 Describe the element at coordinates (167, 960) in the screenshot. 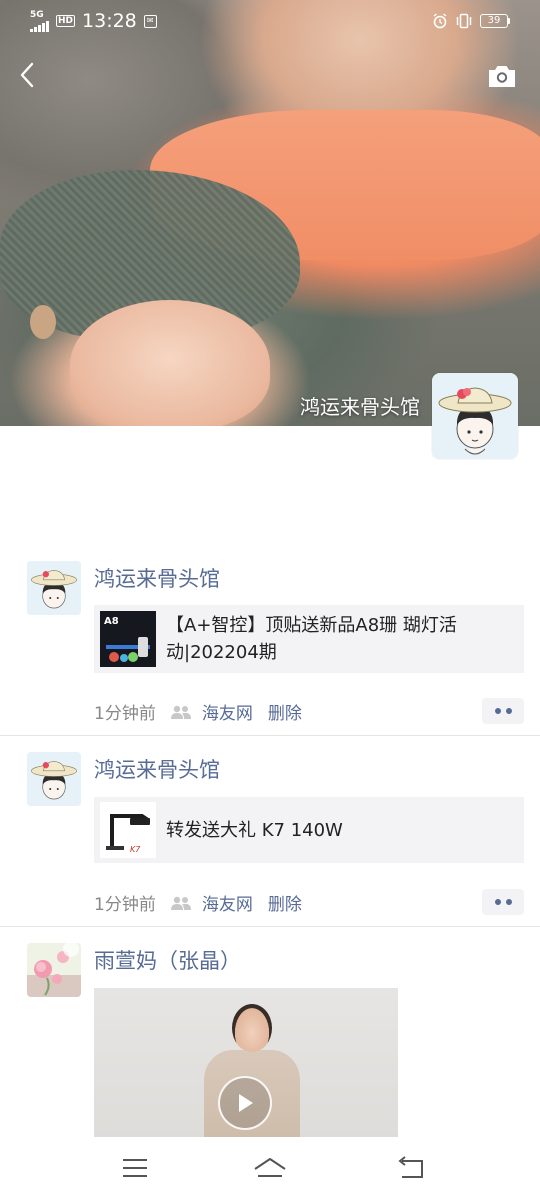

I see `post-author: 雨萱妈（张晶）` at that location.